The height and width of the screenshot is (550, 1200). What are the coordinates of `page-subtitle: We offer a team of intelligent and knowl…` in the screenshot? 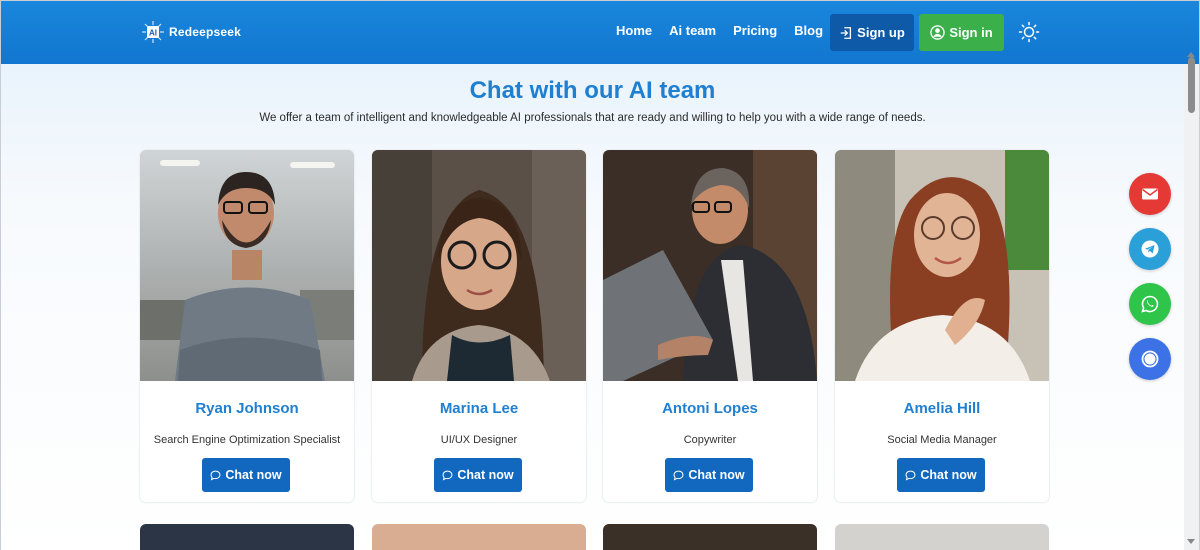 It's located at (592, 118).